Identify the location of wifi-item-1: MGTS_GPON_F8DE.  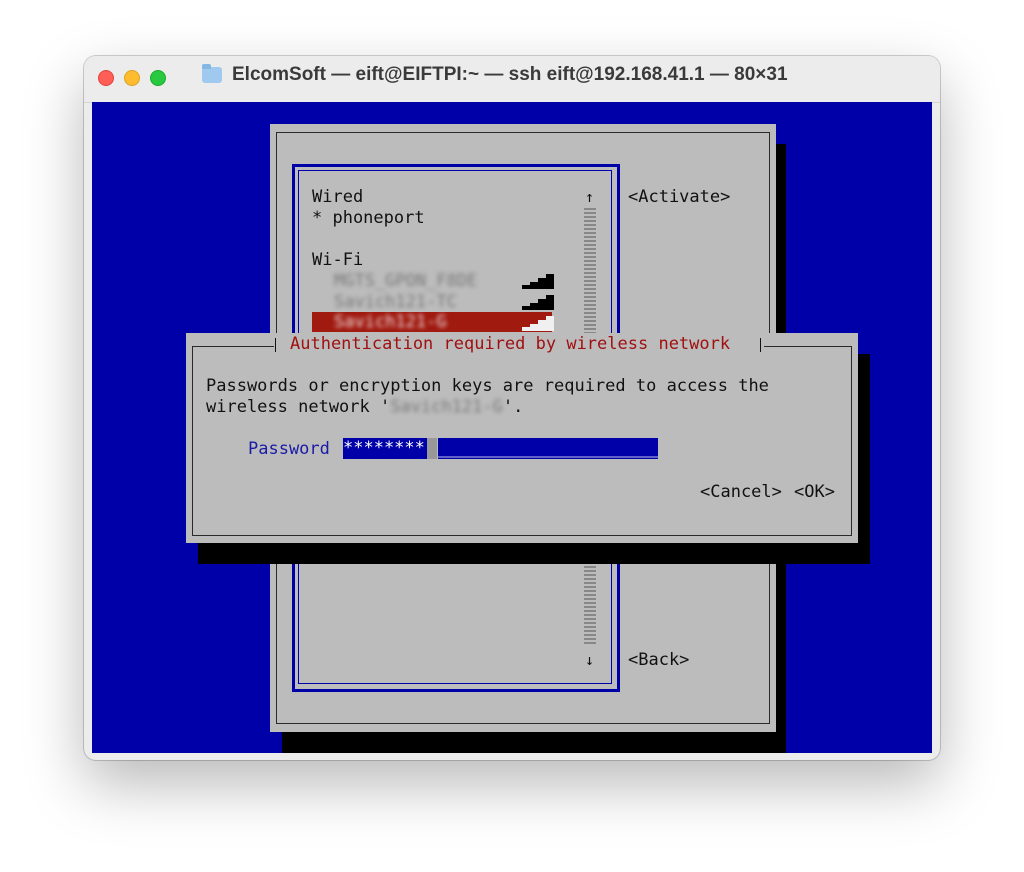
(405, 281).